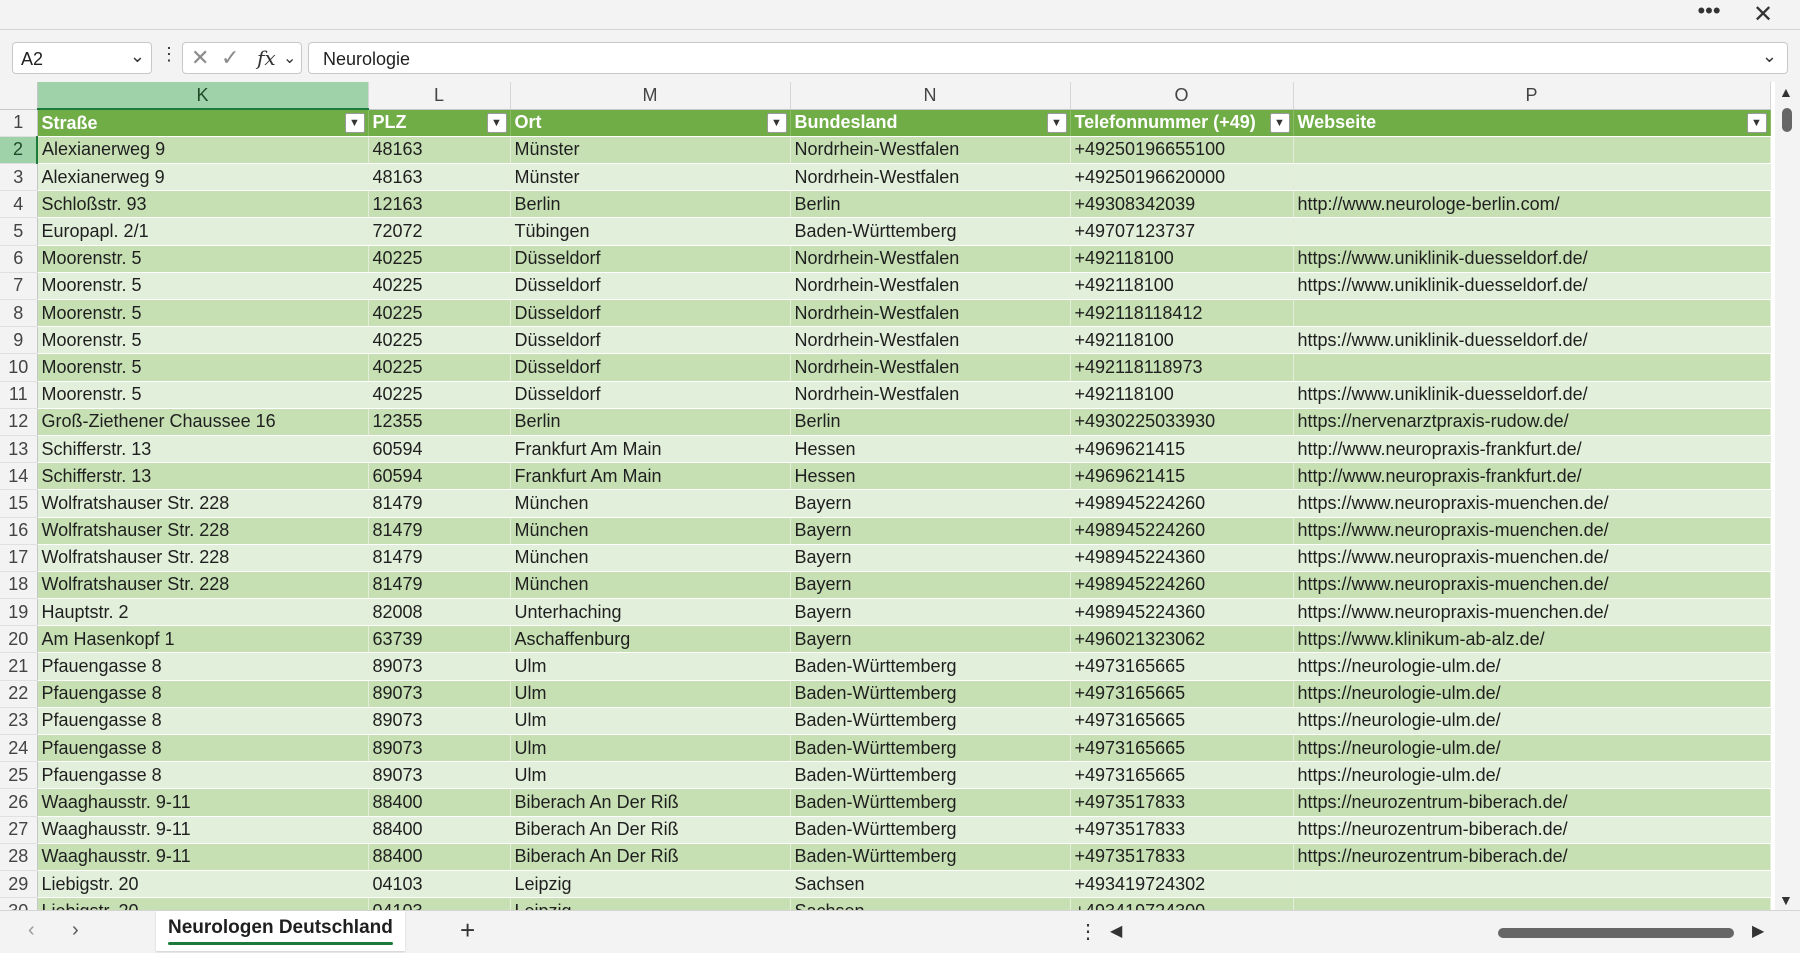 Image resolution: width=1800 pixels, height=953 pixels. What do you see at coordinates (1709, 14) in the screenshot?
I see `more-options-button: •••` at bounding box center [1709, 14].